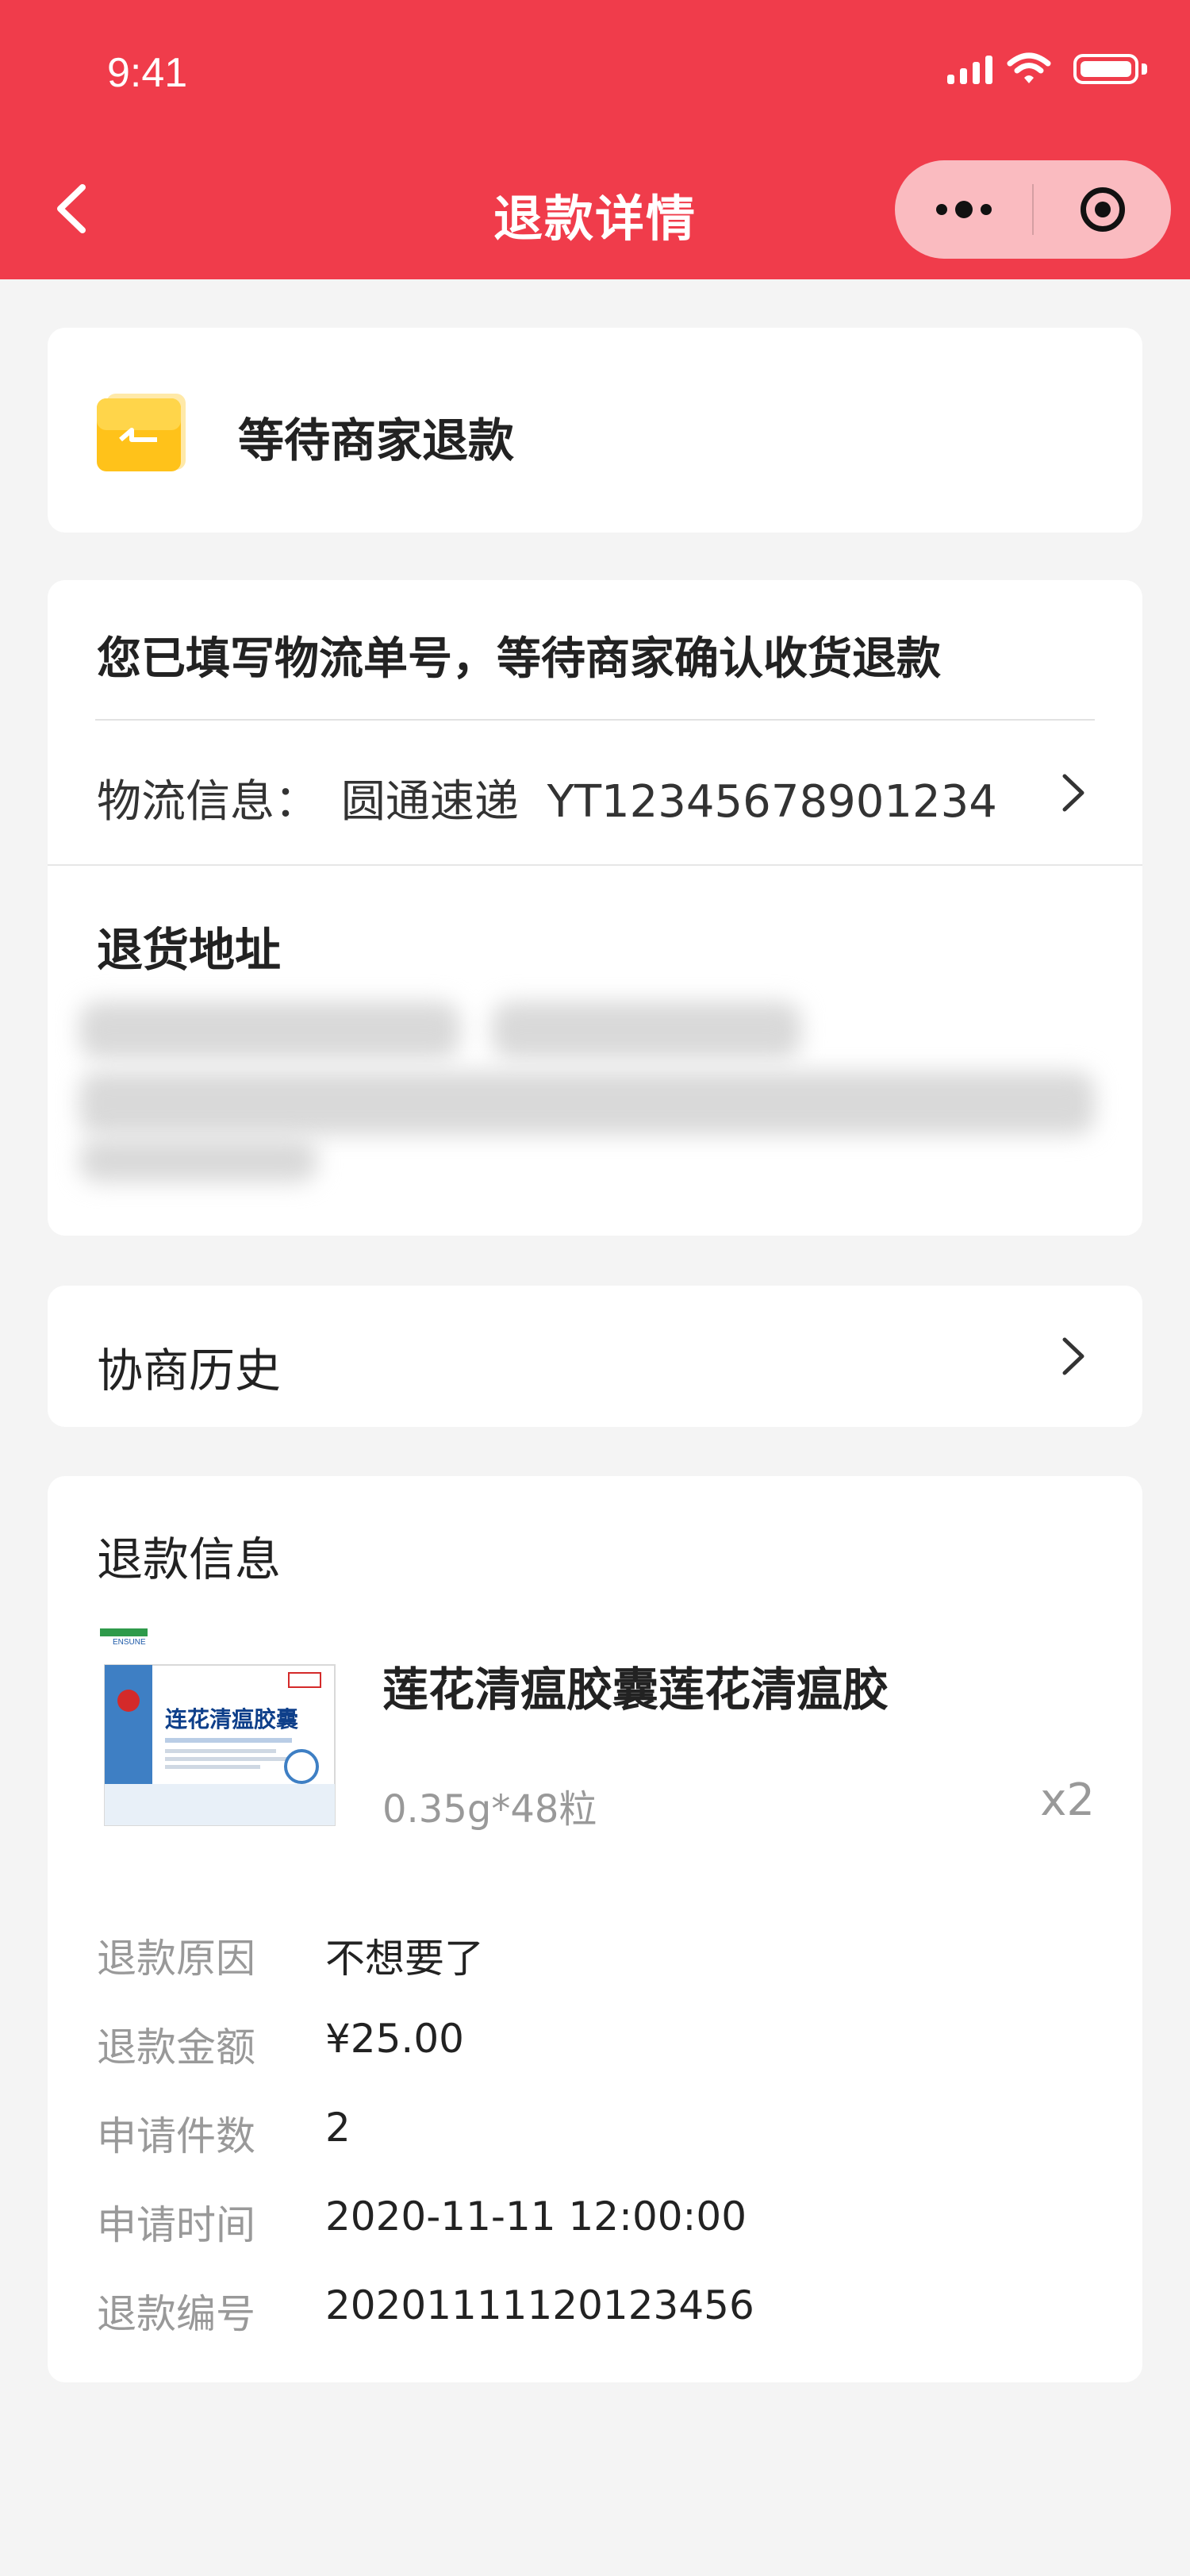 This screenshot has height=2576, width=1190. I want to click on signal-icon, so click(969, 69).